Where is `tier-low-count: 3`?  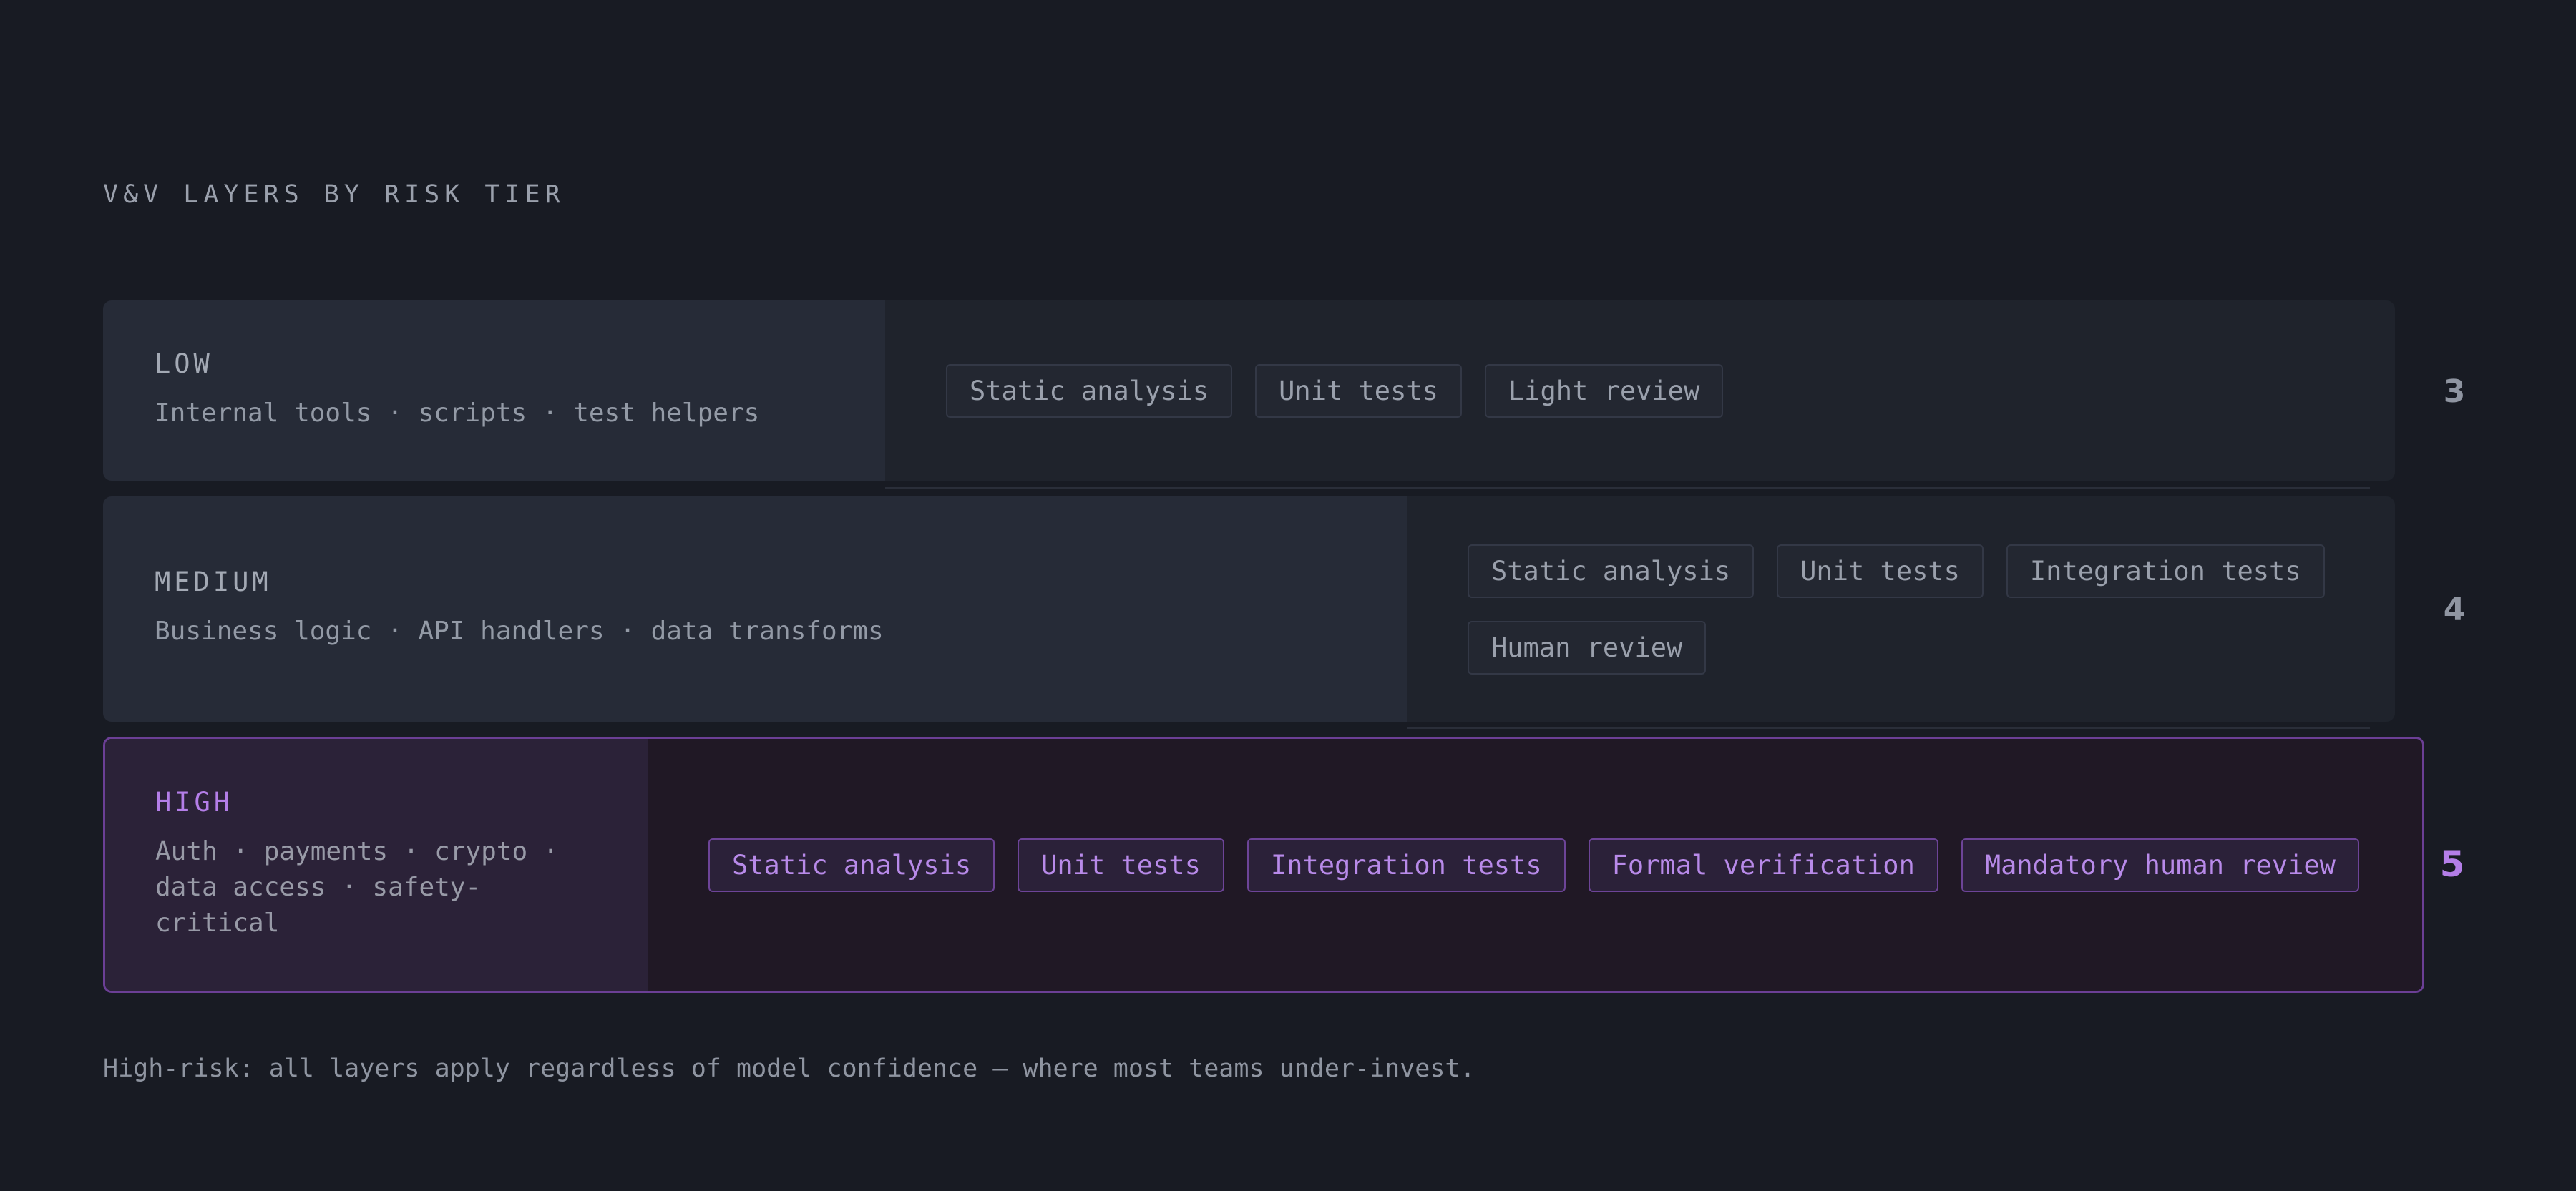 tier-low-count: 3 is located at coordinates (2454, 391).